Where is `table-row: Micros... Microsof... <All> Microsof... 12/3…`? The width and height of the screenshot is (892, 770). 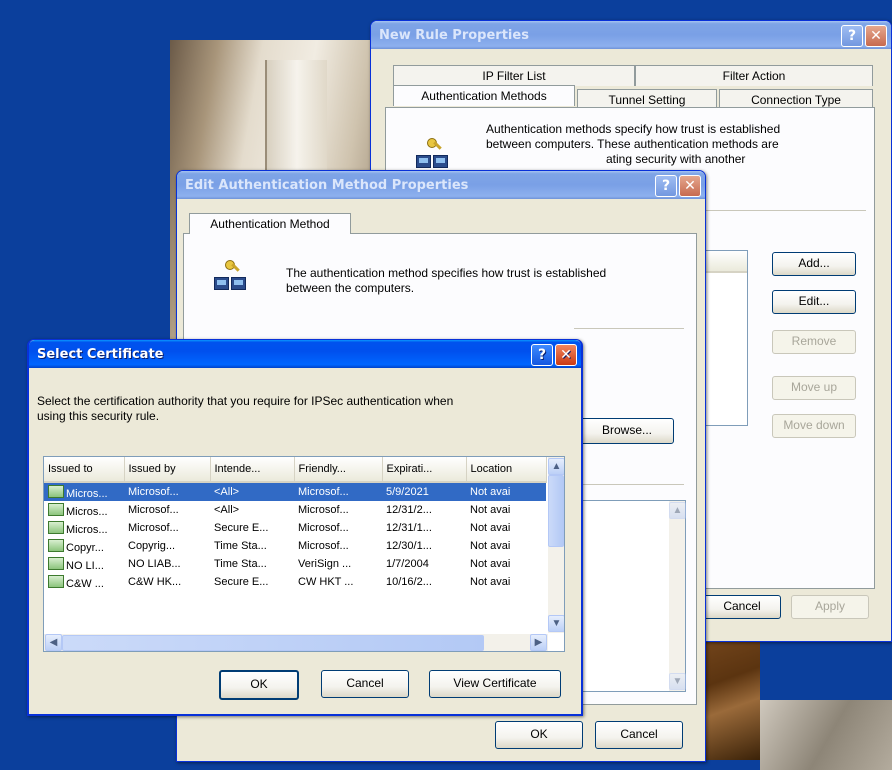 table-row: Micros... Microsof... <All> Microsof... 12/3… is located at coordinates (295, 510).